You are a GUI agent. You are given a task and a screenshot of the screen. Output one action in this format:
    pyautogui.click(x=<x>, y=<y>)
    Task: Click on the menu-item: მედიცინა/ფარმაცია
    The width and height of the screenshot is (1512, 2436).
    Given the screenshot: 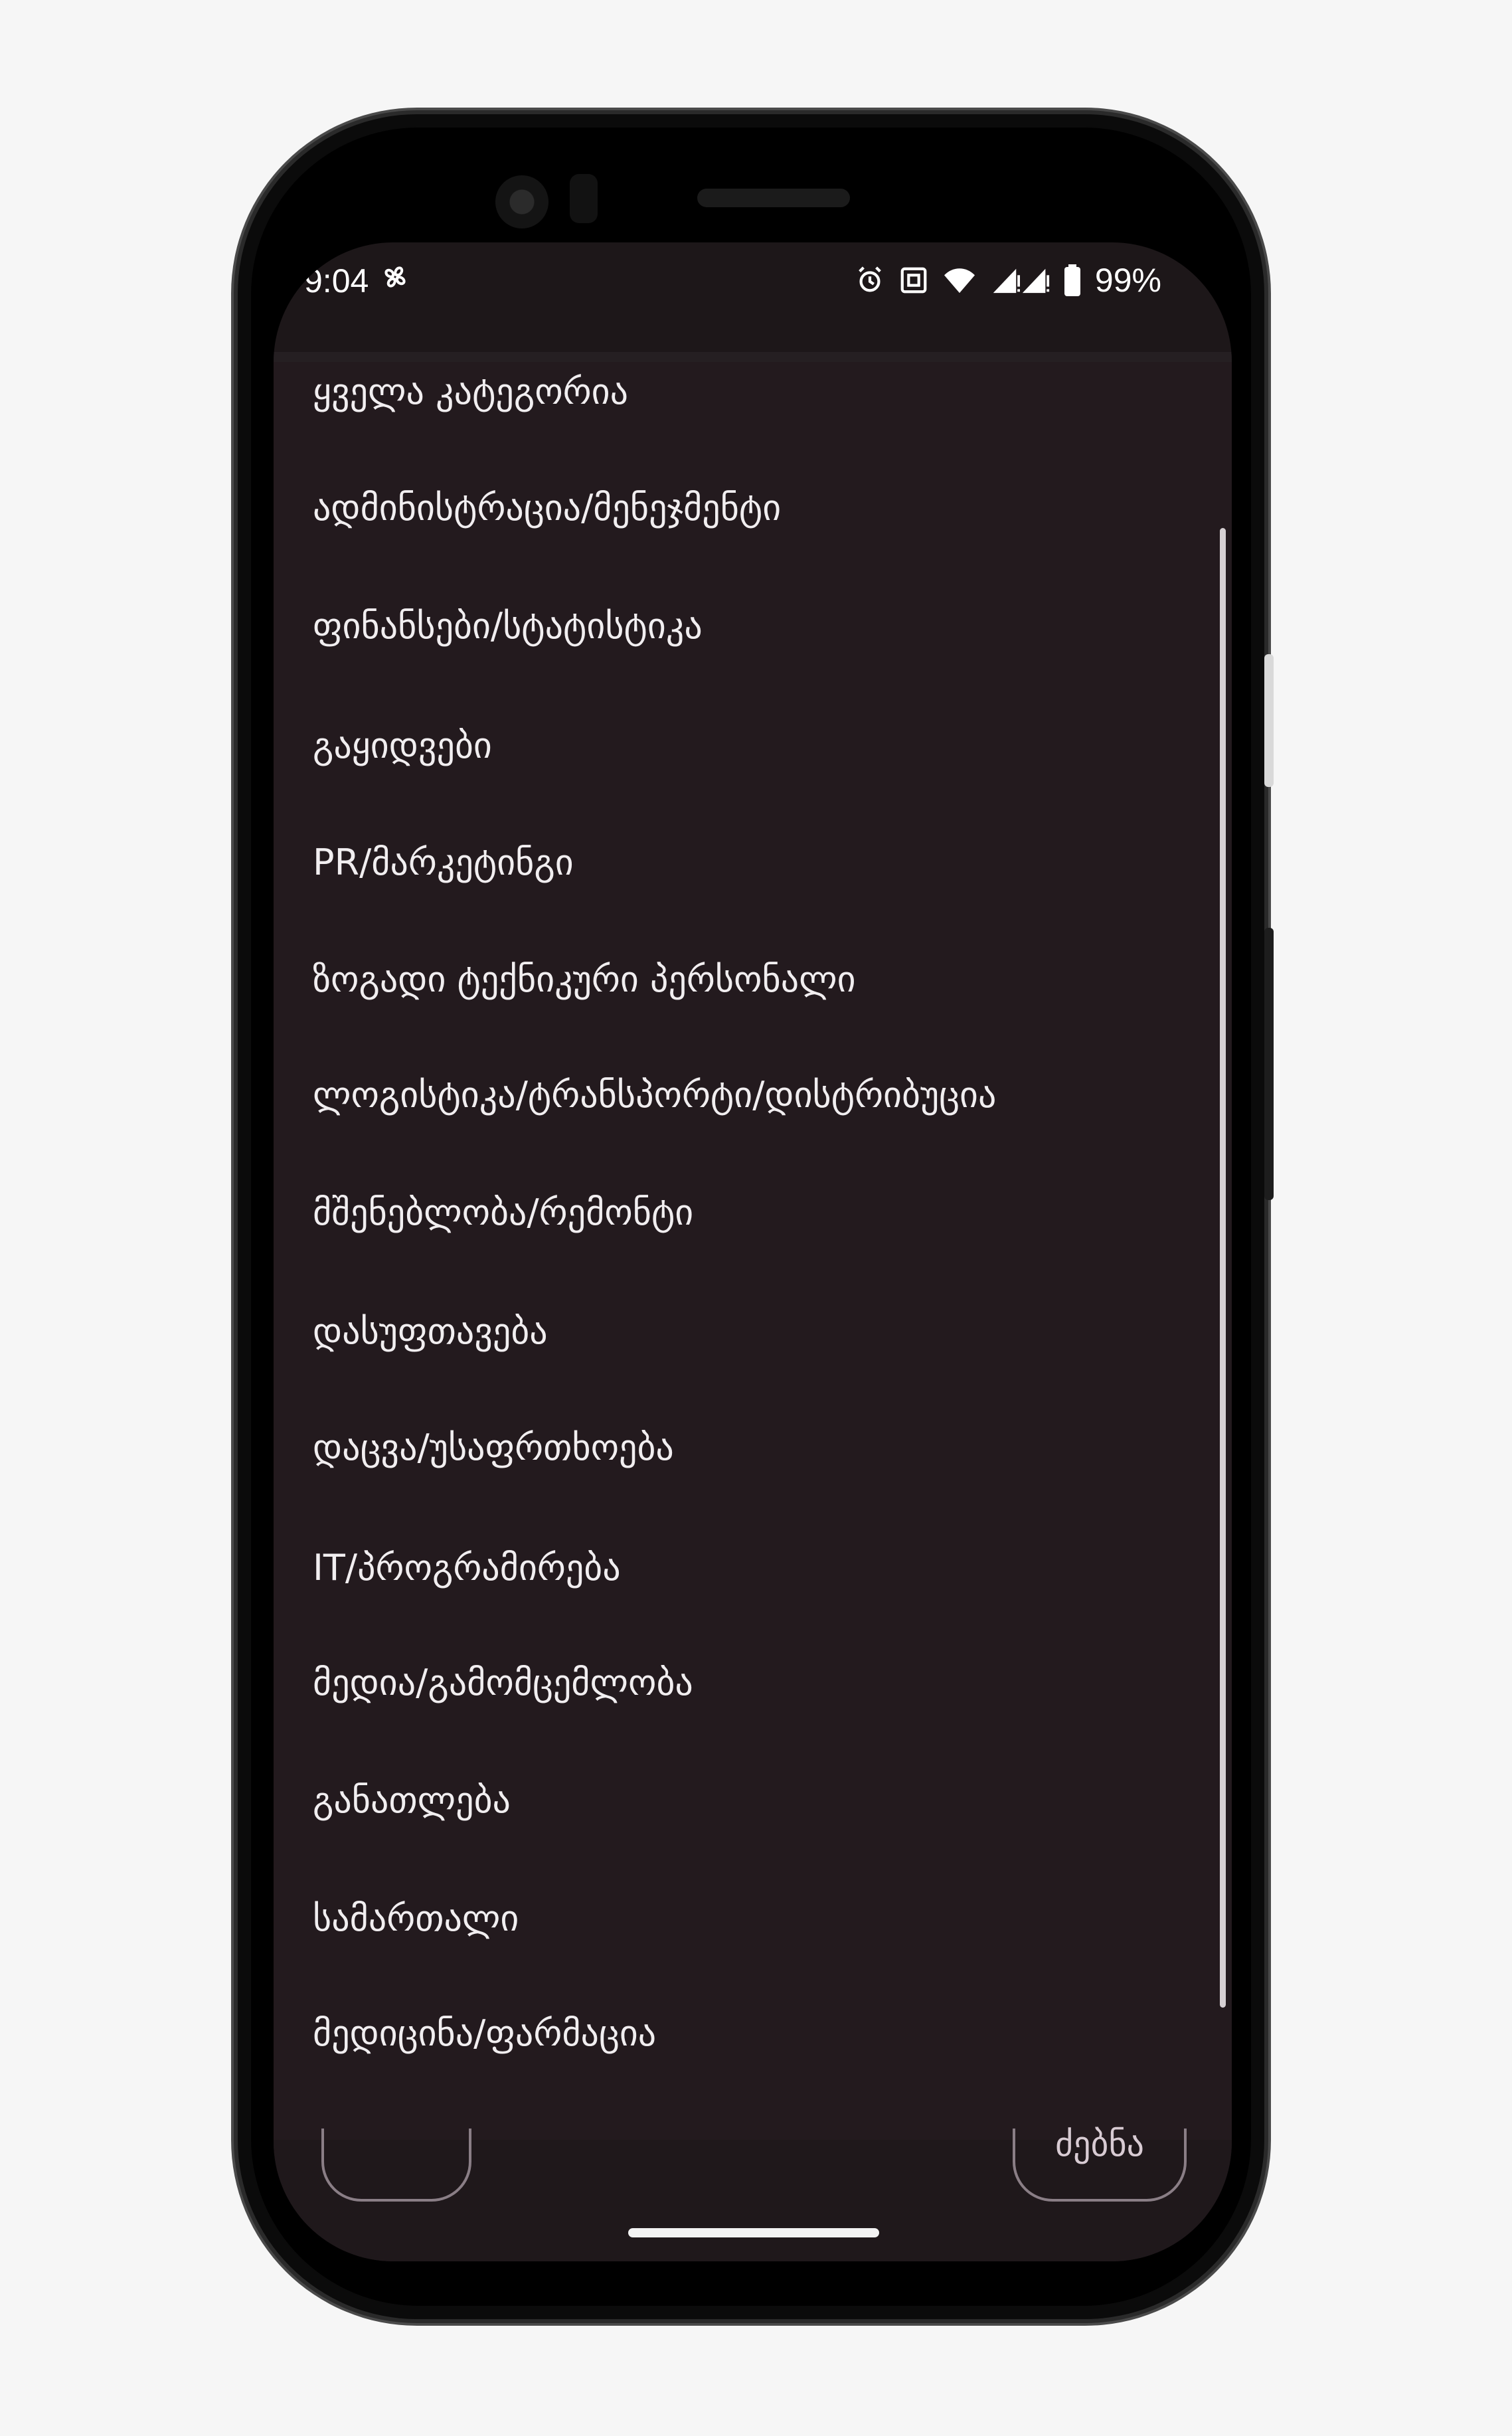 What is the action you would take?
    pyautogui.click(x=484, y=2033)
    